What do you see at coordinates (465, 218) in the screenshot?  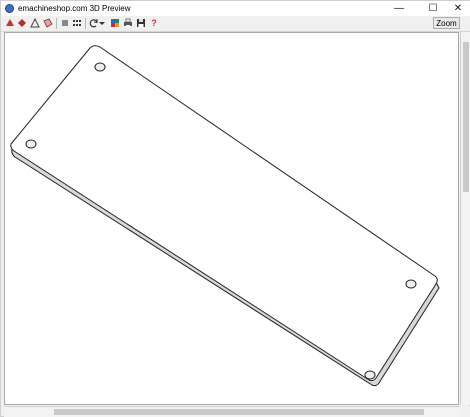 I see `vertical-scrollbar` at bounding box center [465, 218].